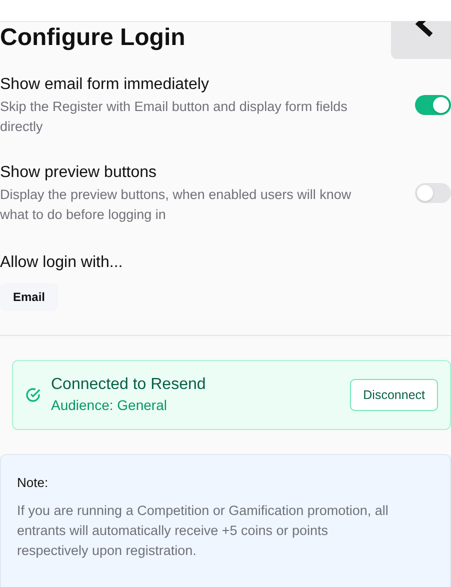 The width and height of the screenshot is (451, 587). Describe the element at coordinates (79, 173) in the screenshot. I see `setting-label: Show preview buttons` at that location.